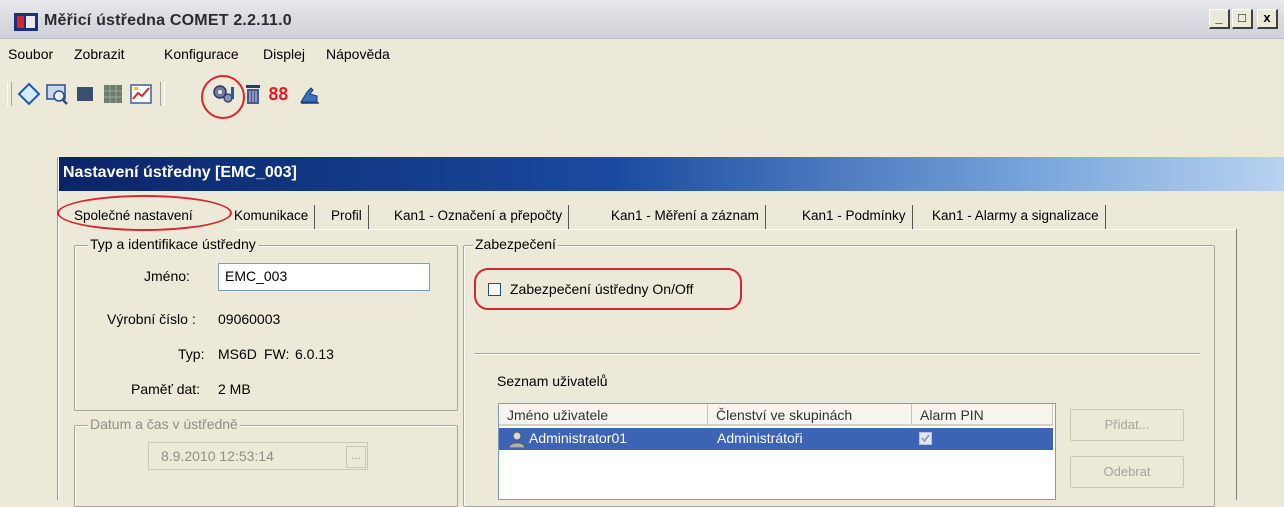 Image resolution: width=1284 pixels, height=507 pixels. Describe the element at coordinates (284, 54) in the screenshot. I see `menu-displej: Displej` at that location.